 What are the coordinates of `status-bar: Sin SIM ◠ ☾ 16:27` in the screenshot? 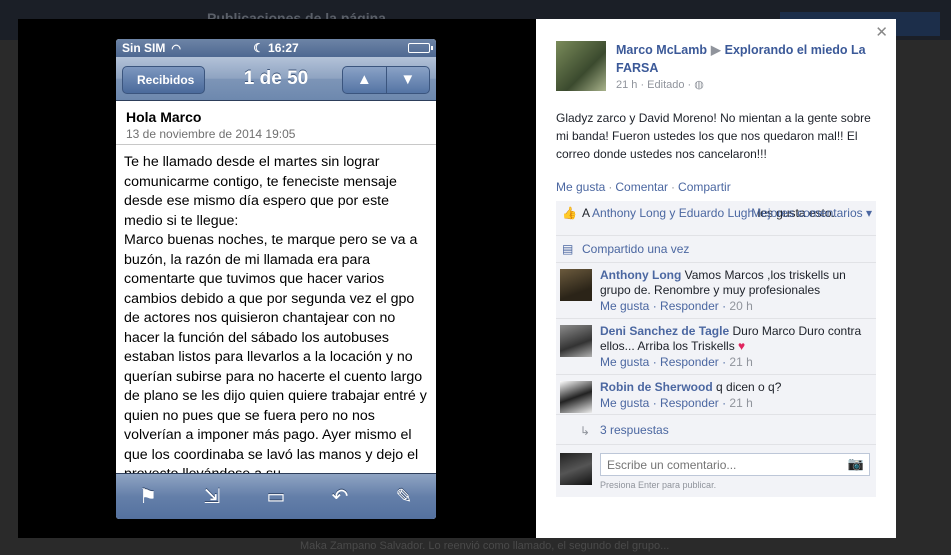 It's located at (276, 48).